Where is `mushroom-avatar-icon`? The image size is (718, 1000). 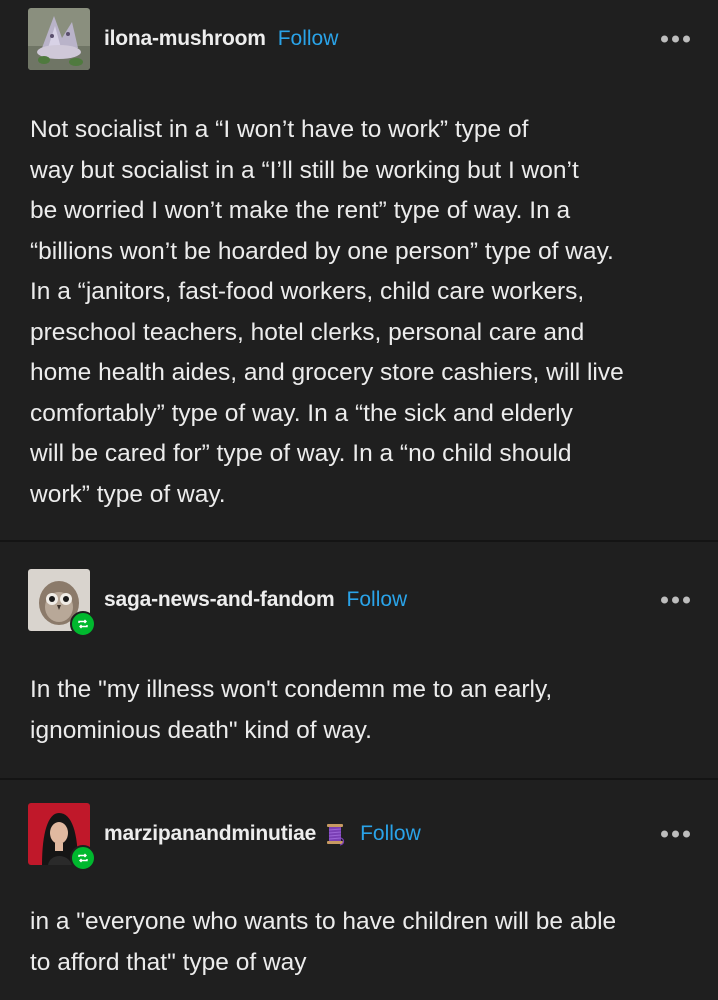
mushroom-avatar-icon is located at coordinates (59, 39).